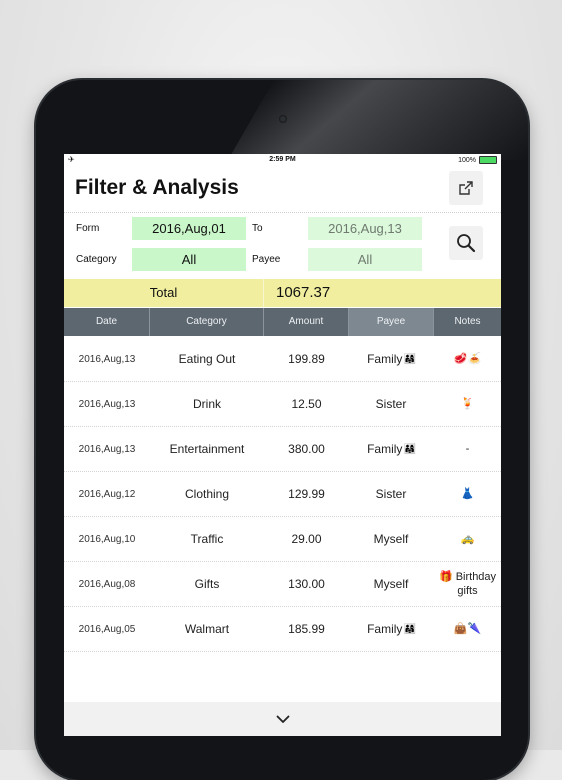 The image size is (562, 780). I want to click on search-button, so click(466, 243).